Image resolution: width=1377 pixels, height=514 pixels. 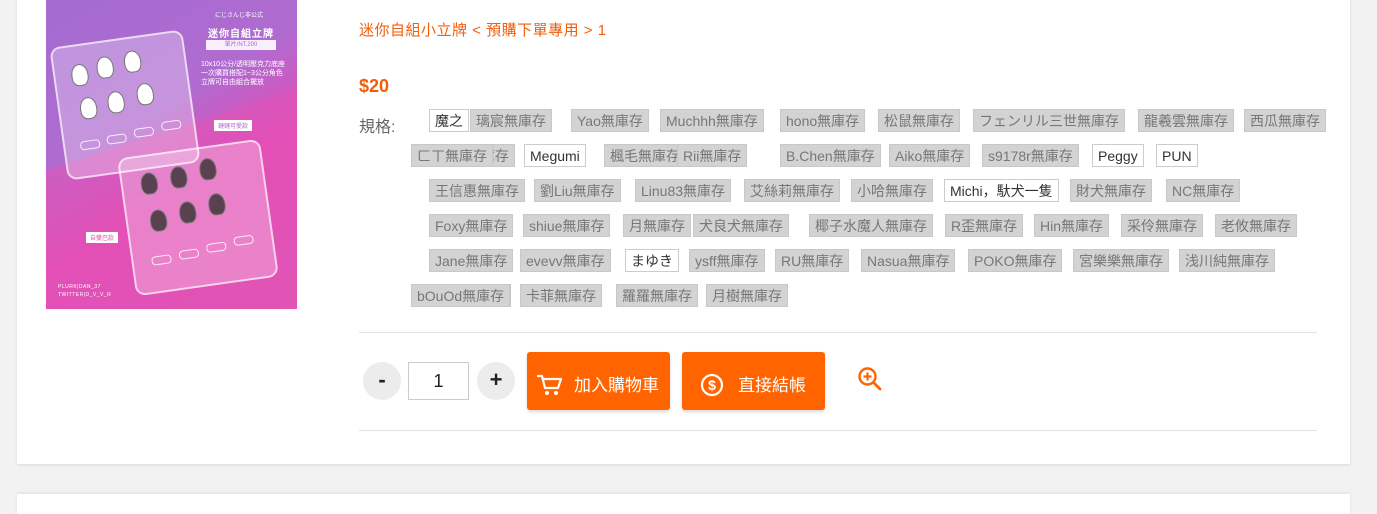 I want to click on image-description: 10x10公分/透明壓克力底座一次購買搭配1~3公分角色立牌可自由組合擺放, so click(x=243, y=73).